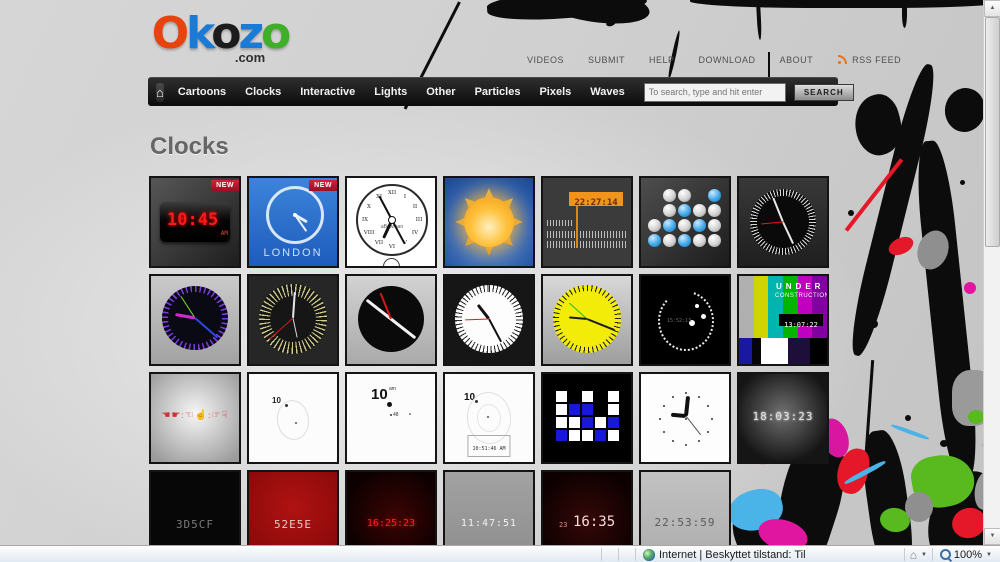  What do you see at coordinates (685, 418) in the screenshot?
I see `clock-tile-dot-analog` at bounding box center [685, 418].